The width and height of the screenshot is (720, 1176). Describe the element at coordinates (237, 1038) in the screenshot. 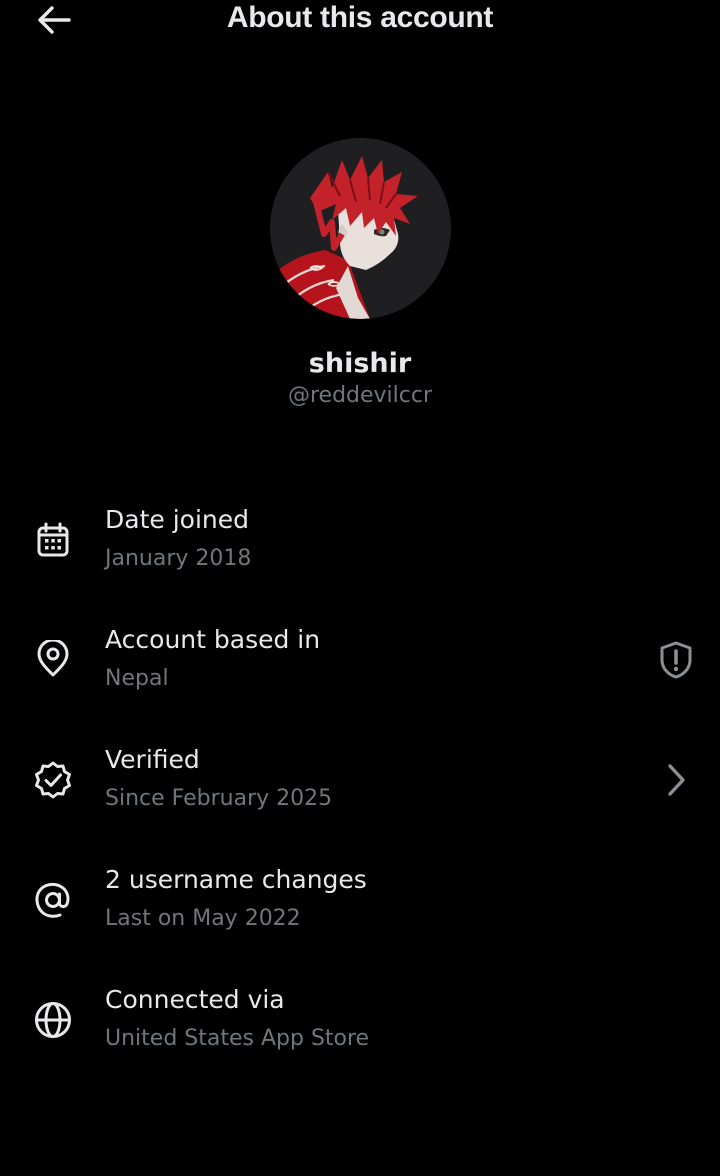

I see `row-value: United States App Store` at that location.